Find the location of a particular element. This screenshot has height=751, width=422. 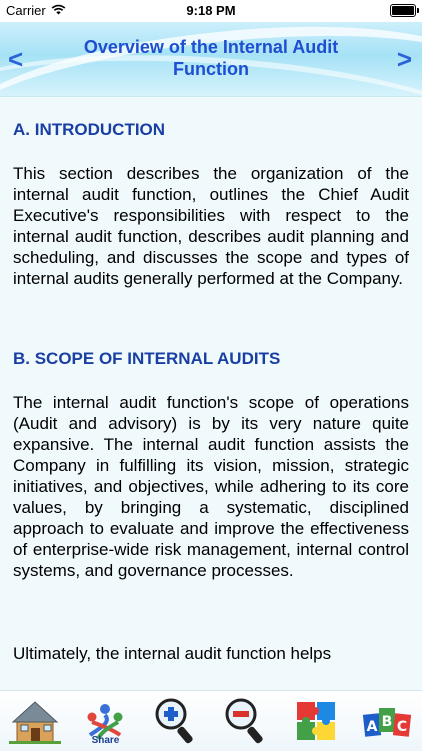

page-title: Overview of the Internal Audit Function is located at coordinates (211, 58).